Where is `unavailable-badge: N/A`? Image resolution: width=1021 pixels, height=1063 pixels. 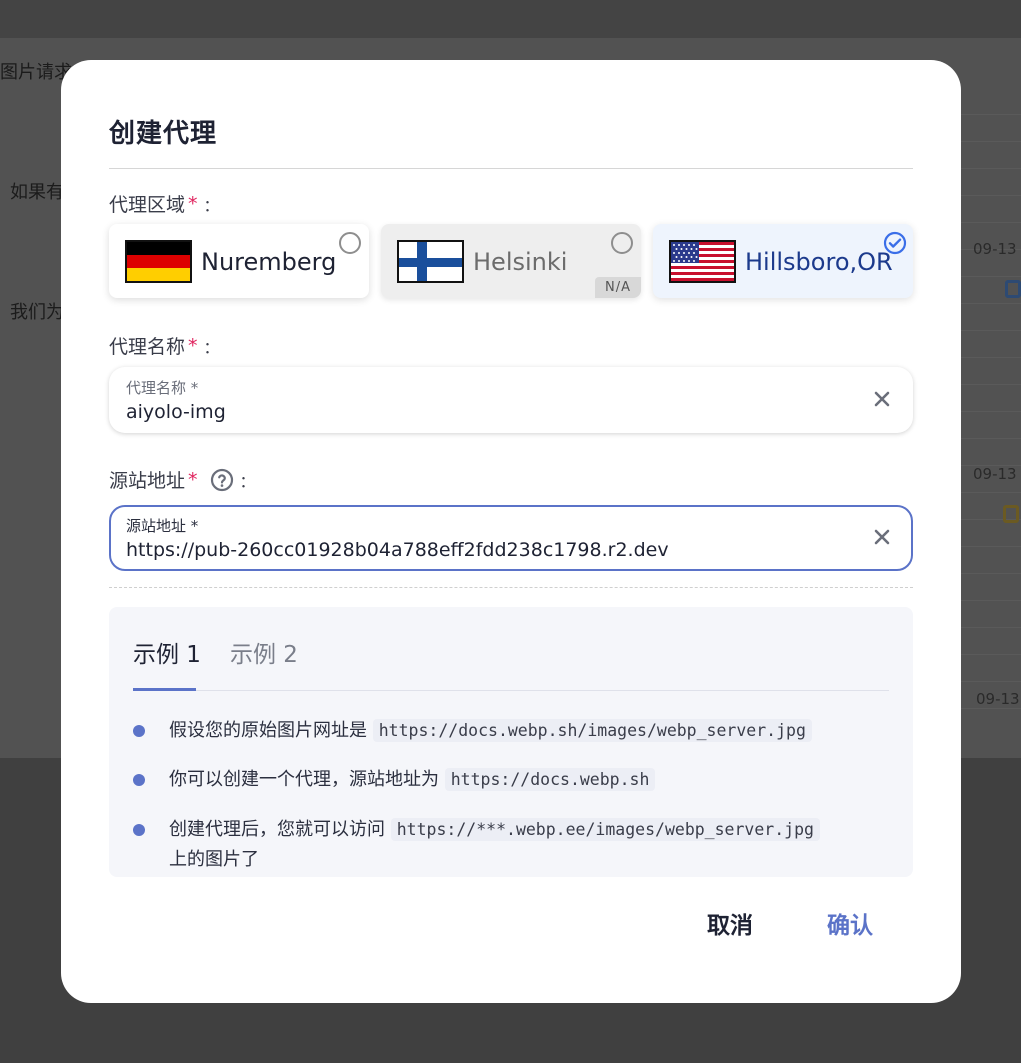 unavailable-badge: N/A is located at coordinates (618, 287).